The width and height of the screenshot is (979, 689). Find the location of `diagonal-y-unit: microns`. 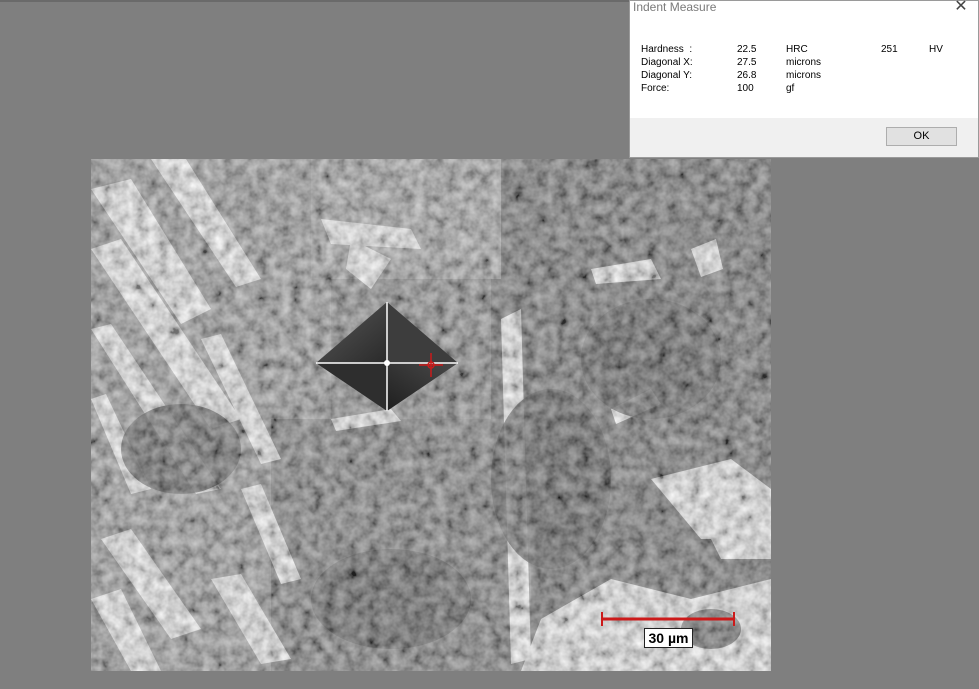

diagonal-y-unit: microns is located at coordinates (804, 75).